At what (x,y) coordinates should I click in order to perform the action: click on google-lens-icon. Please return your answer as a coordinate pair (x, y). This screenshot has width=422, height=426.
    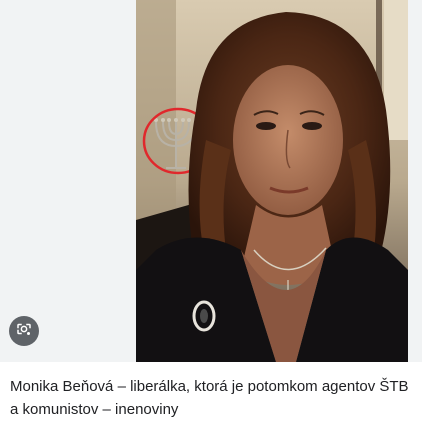
    Looking at the image, I should click on (24, 331).